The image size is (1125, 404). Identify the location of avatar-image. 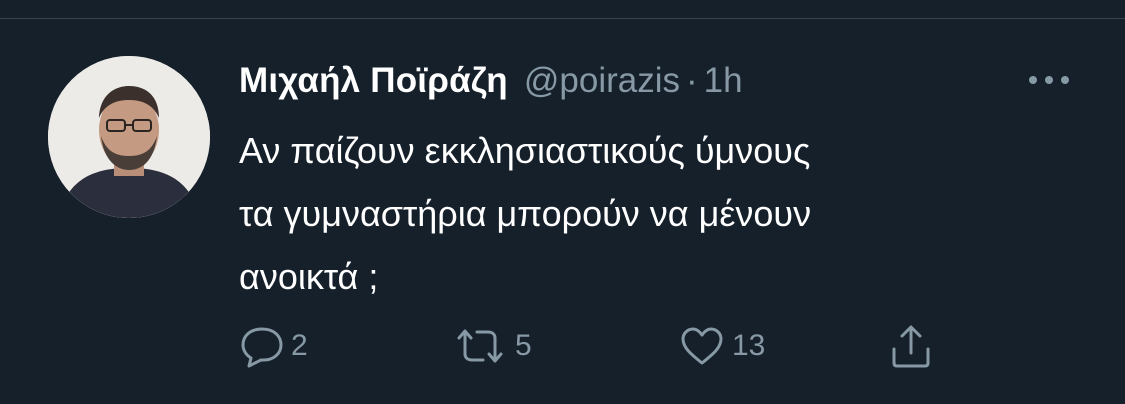
(129, 137).